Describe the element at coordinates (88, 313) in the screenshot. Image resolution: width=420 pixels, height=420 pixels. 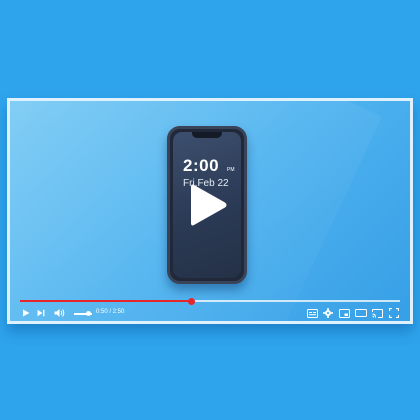
I see `volume-knob` at that location.